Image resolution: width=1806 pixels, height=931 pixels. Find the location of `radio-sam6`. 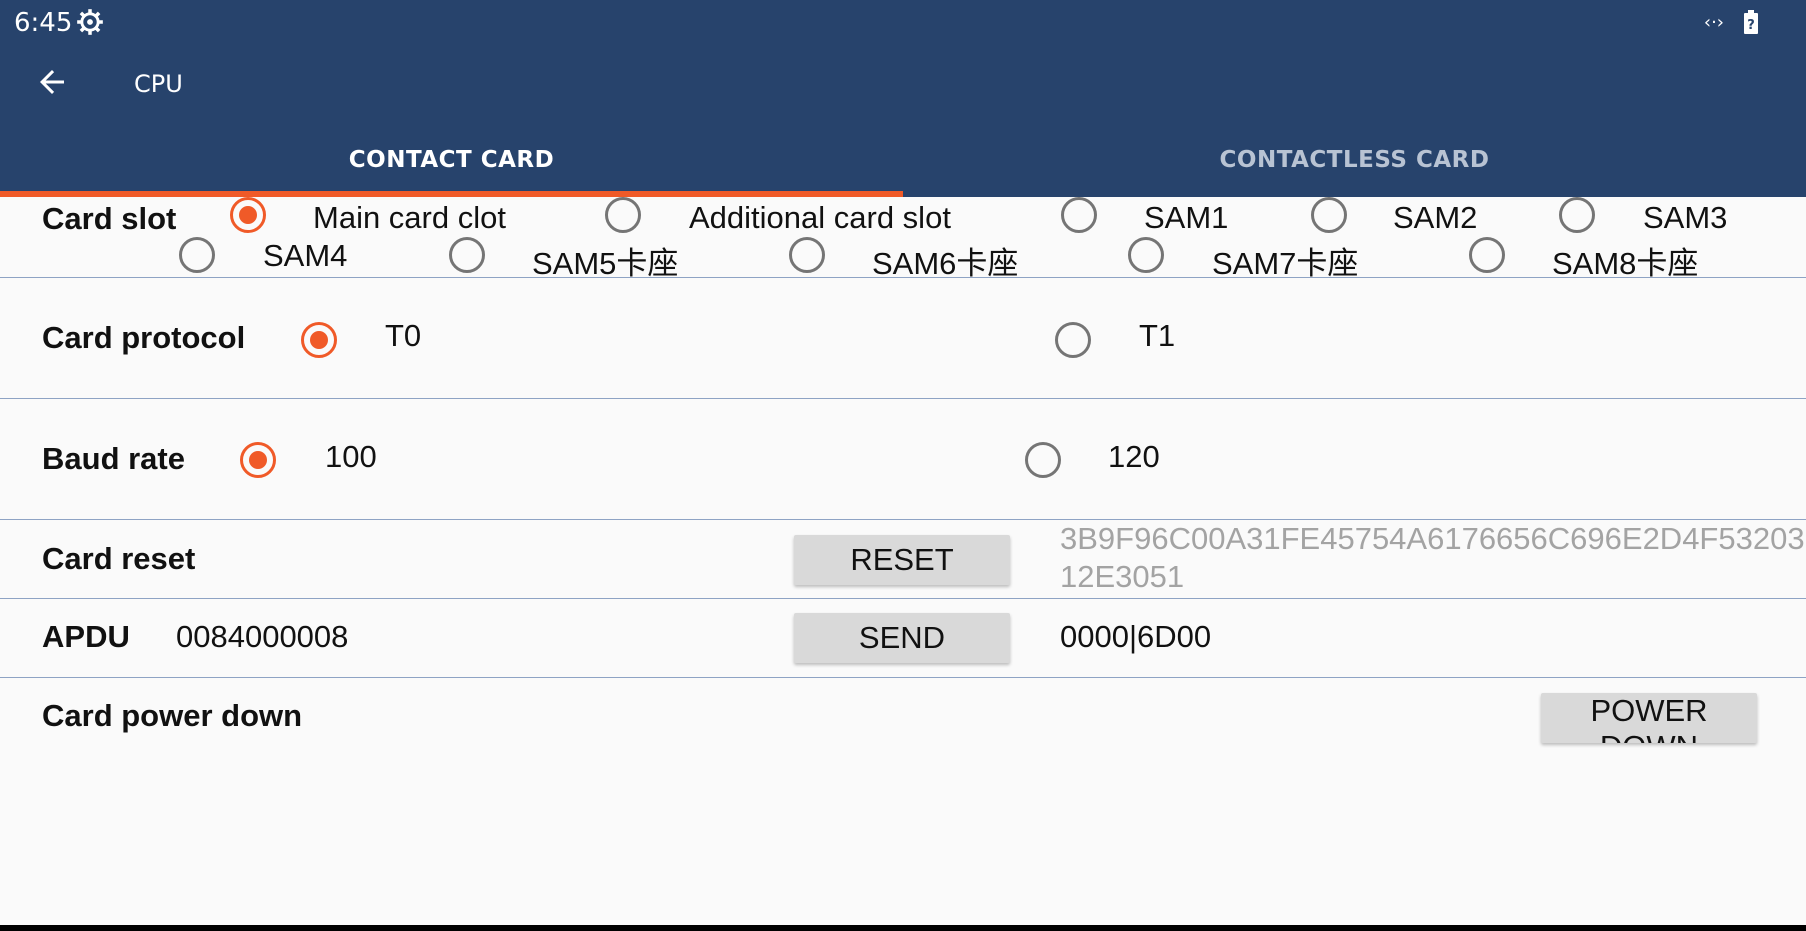

radio-sam6 is located at coordinates (807, 255).